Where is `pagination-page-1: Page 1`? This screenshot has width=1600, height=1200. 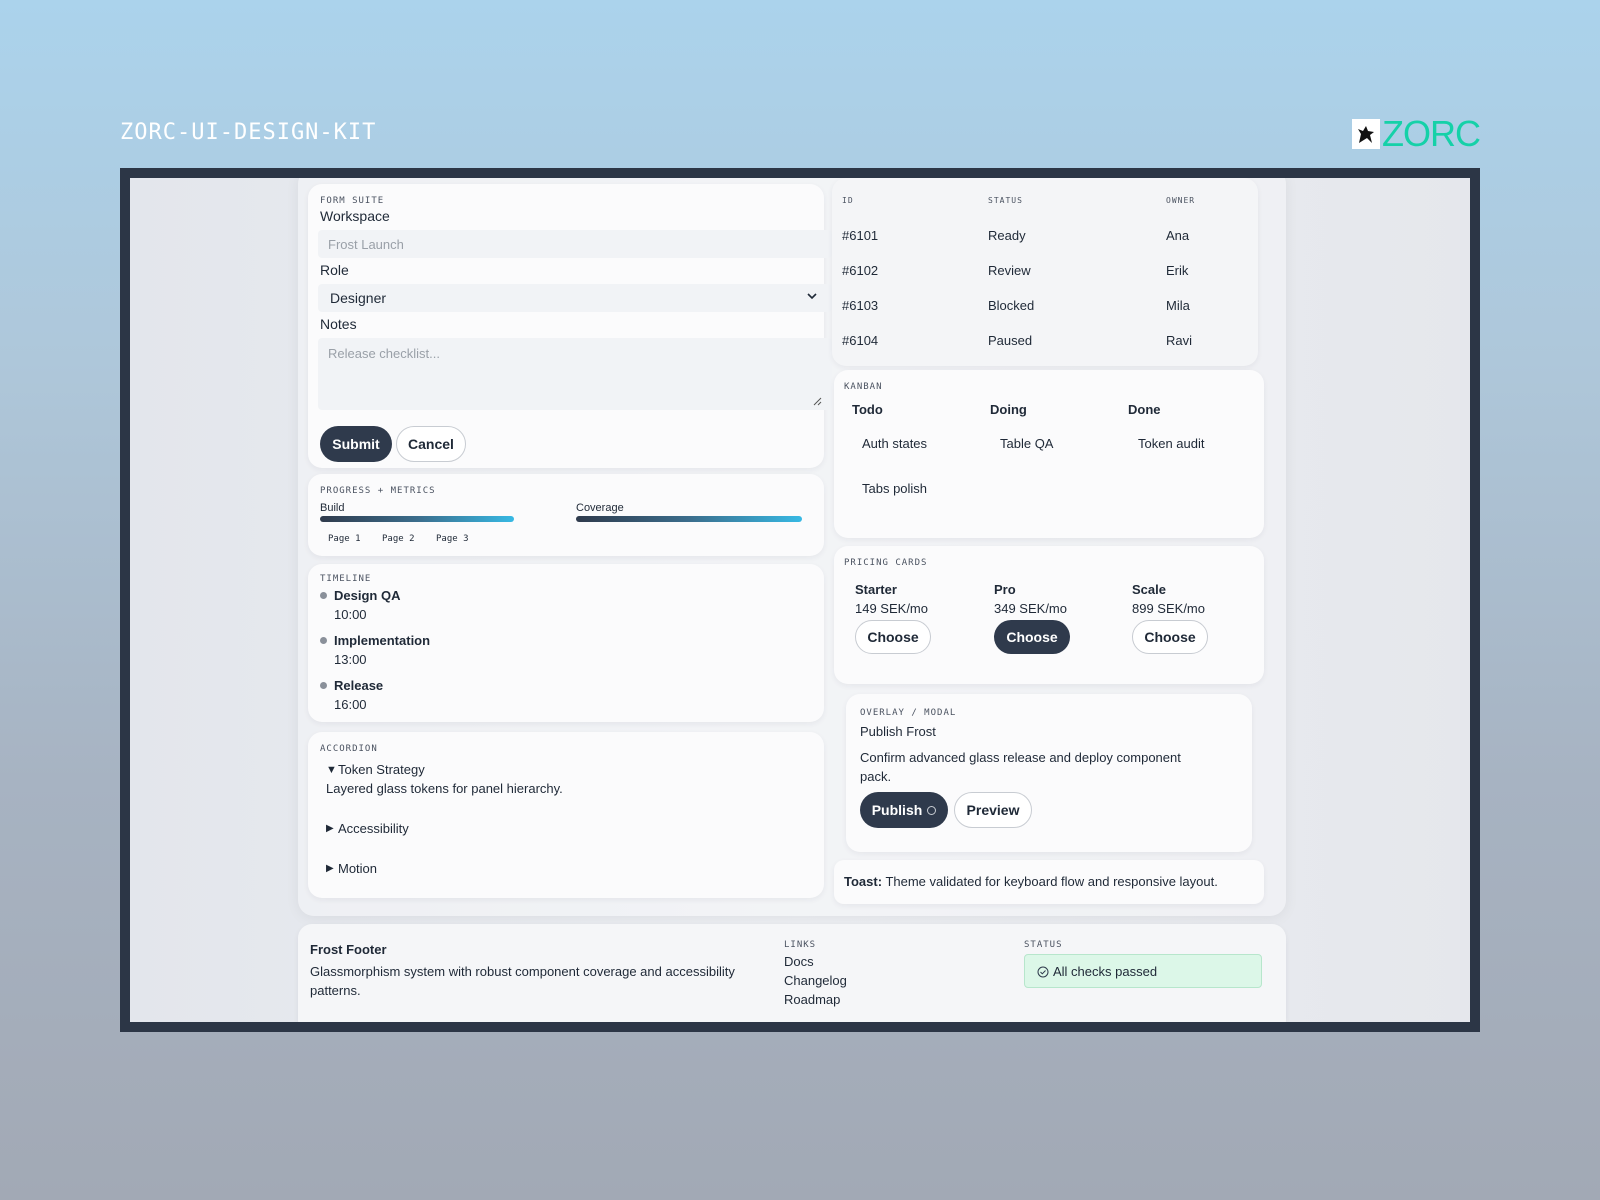 pagination-page-1: Page 1 is located at coordinates (344, 539).